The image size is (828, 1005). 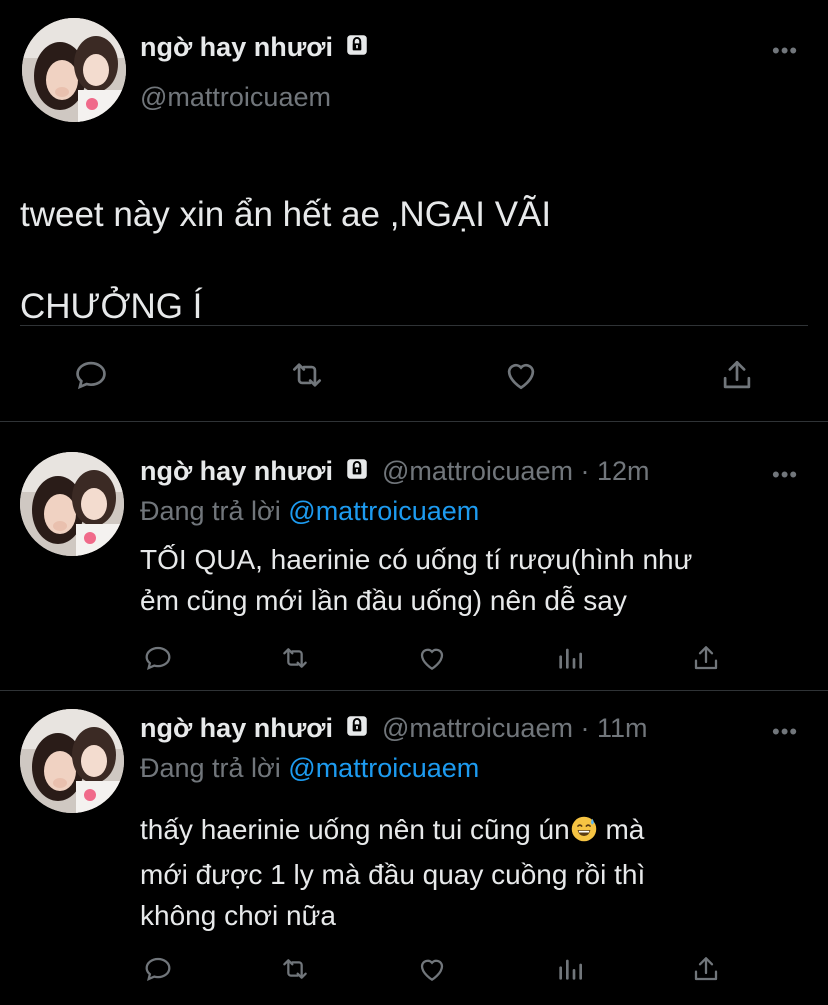 I want to click on tweet-text-line: thấy haerinie uống nên tui cũng ún mà, so click(x=392, y=831).